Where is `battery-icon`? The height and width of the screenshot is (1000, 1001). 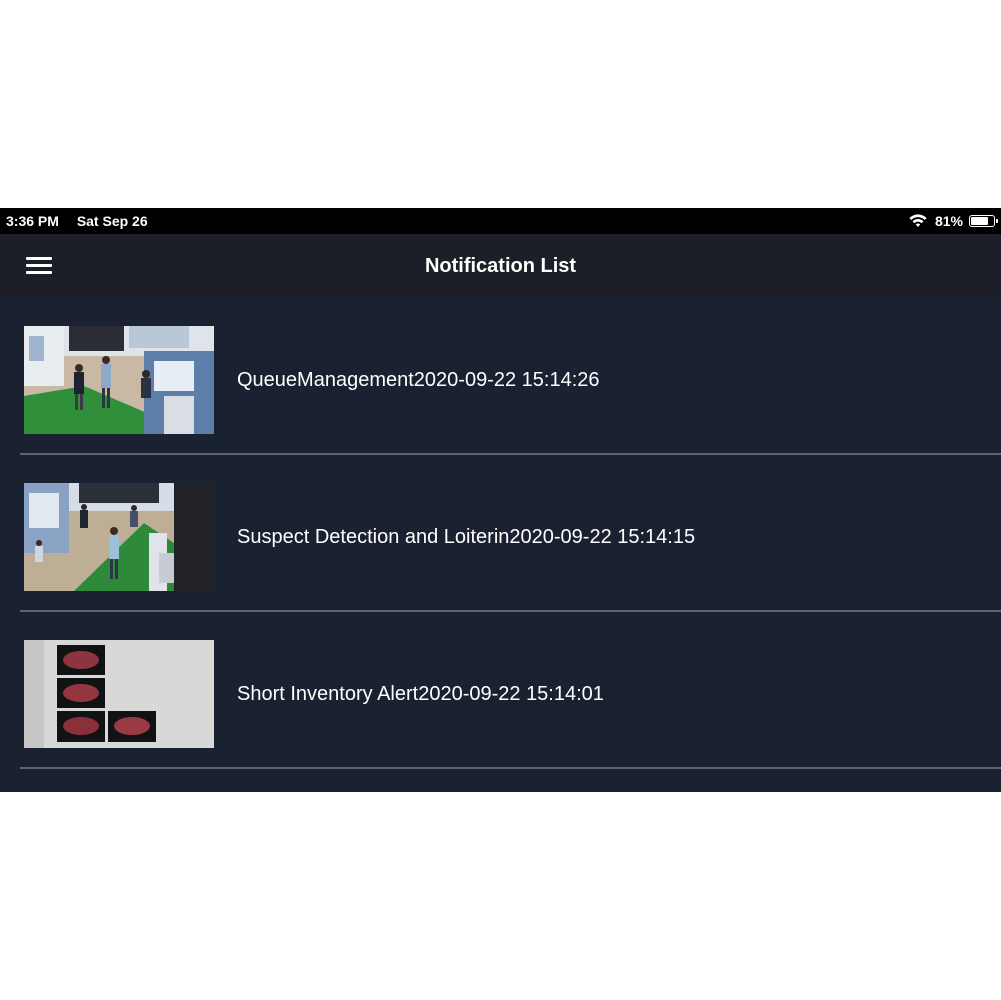 battery-icon is located at coordinates (983, 221).